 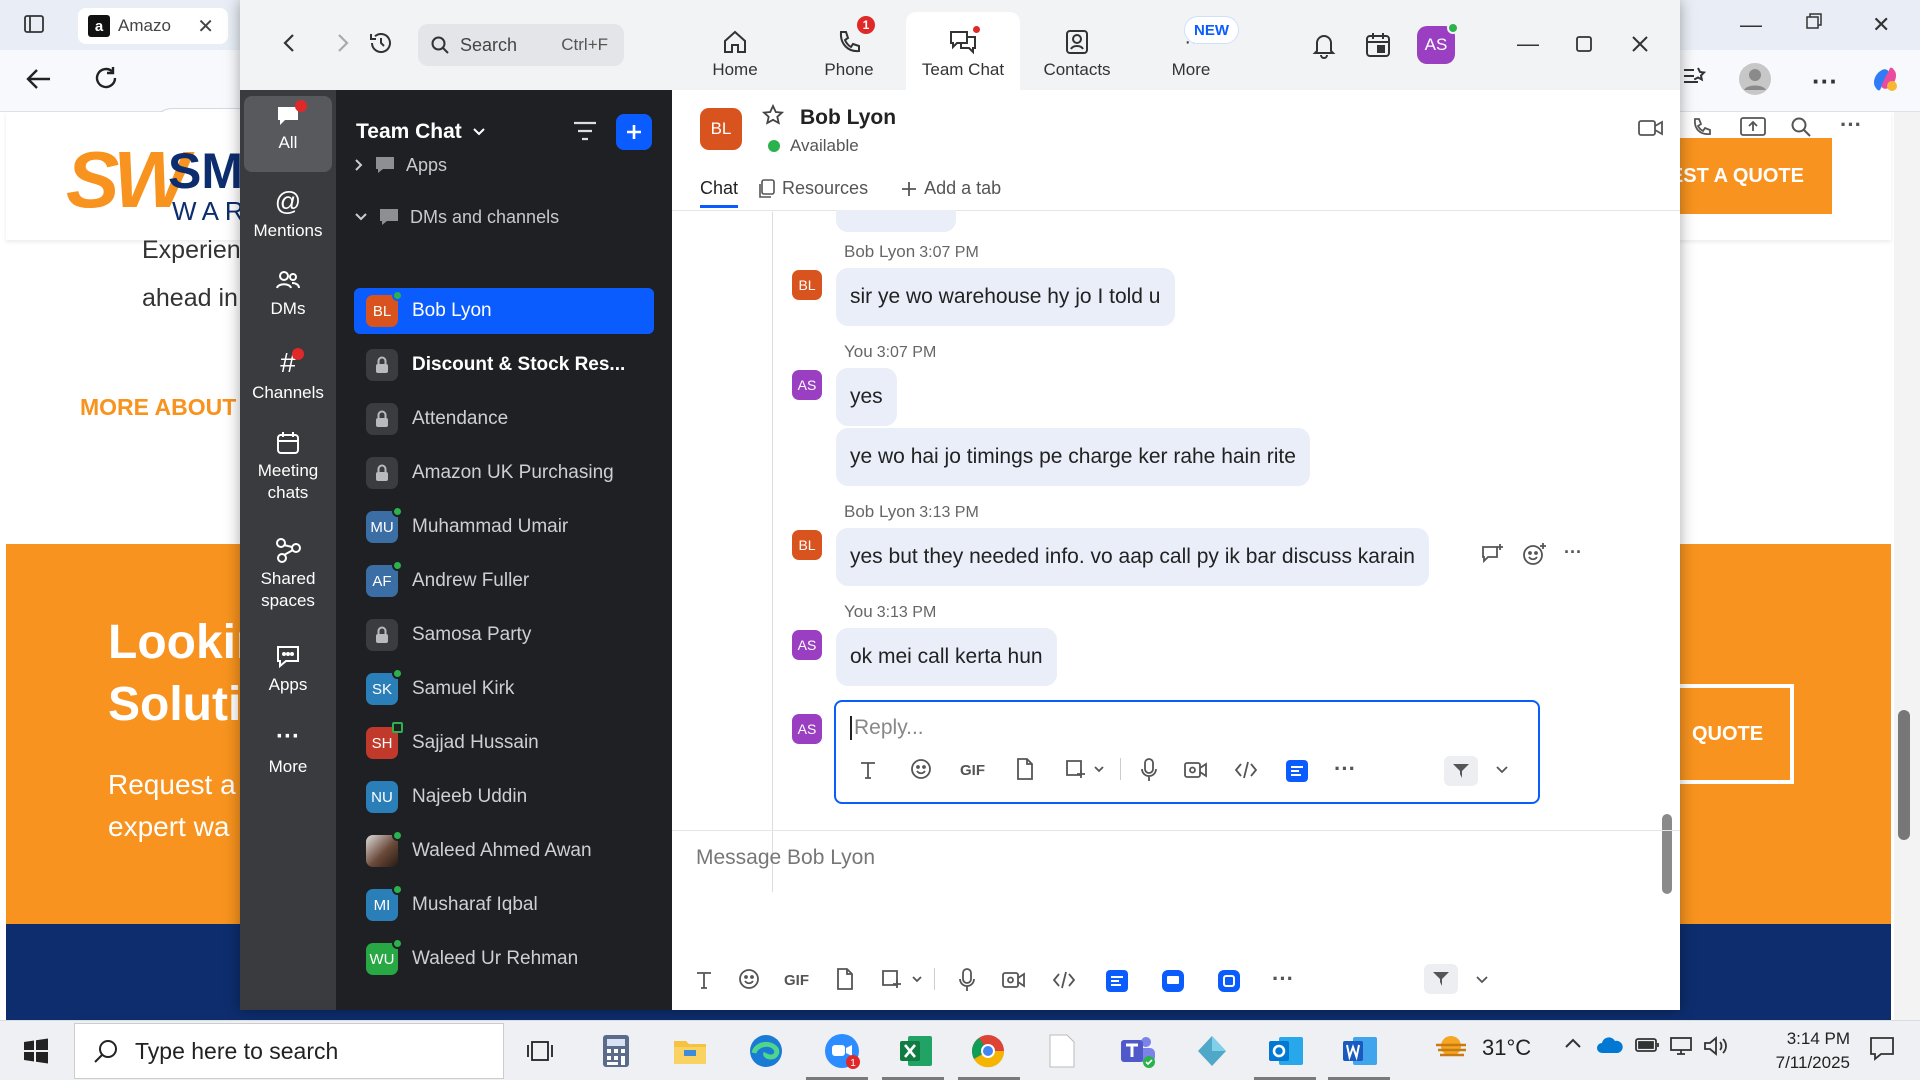 What do you see at coordinates (288, 574) in the screenshot?
I see `rail-item-shared-spaces: Shared spaces` at bounding box center [288, 574].